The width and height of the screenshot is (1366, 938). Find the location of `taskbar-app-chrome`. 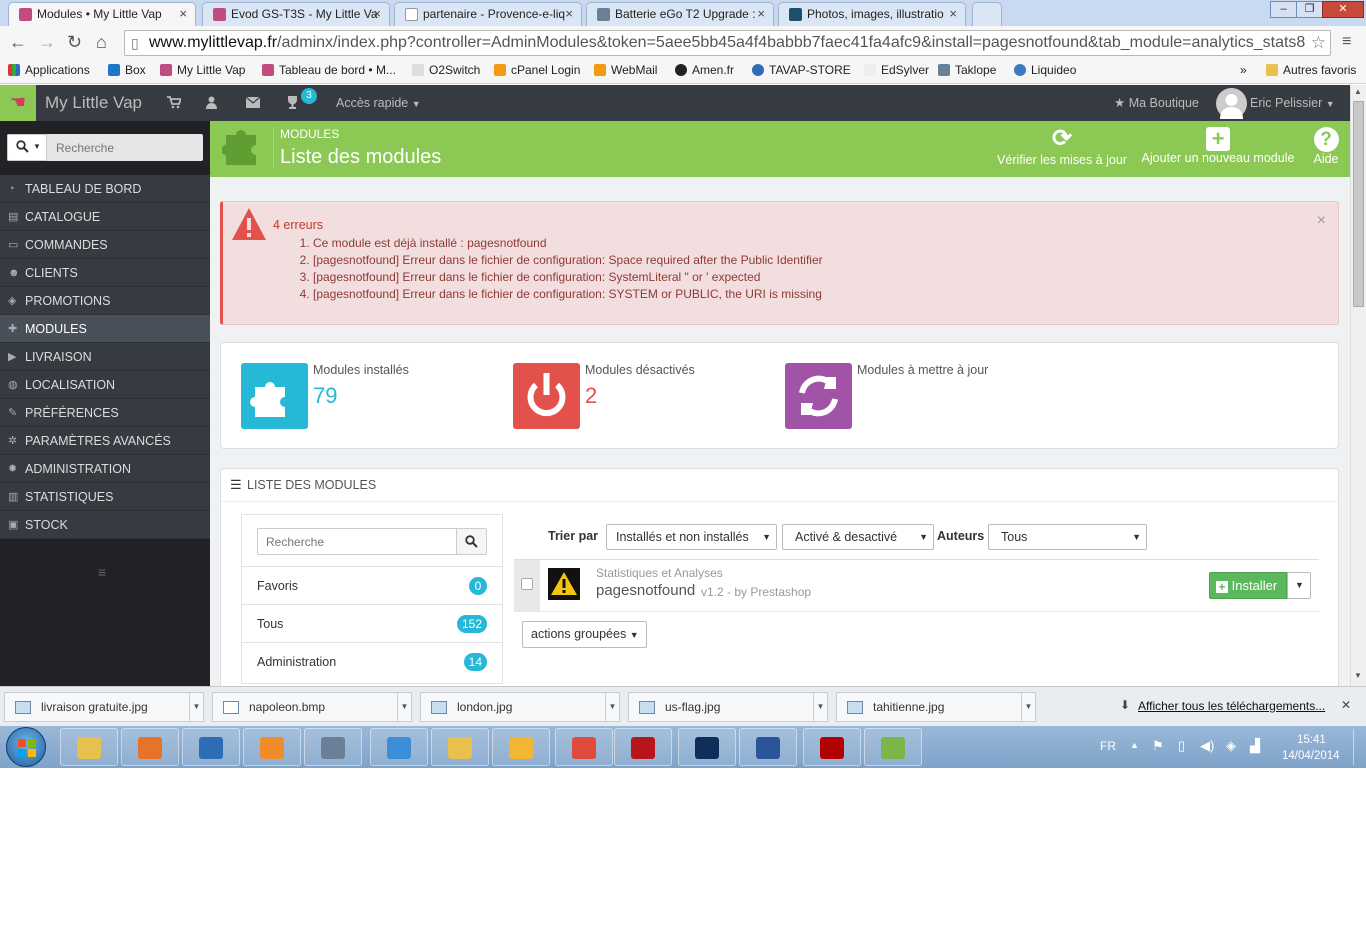

taskbar-app-chrome is located at coordinates (584, 747).